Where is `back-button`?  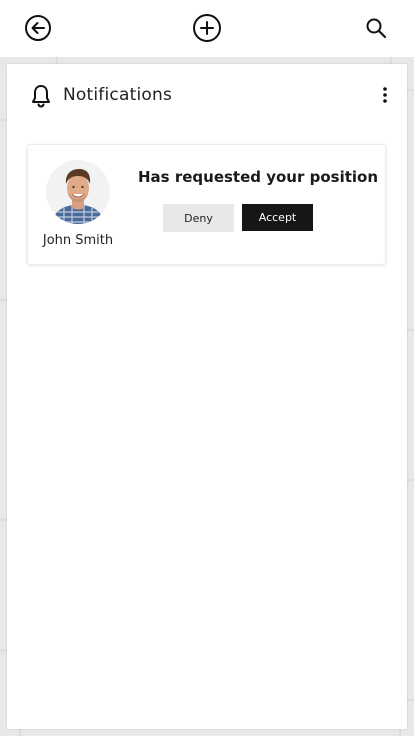 back-button is located at coordinates (38, 28).